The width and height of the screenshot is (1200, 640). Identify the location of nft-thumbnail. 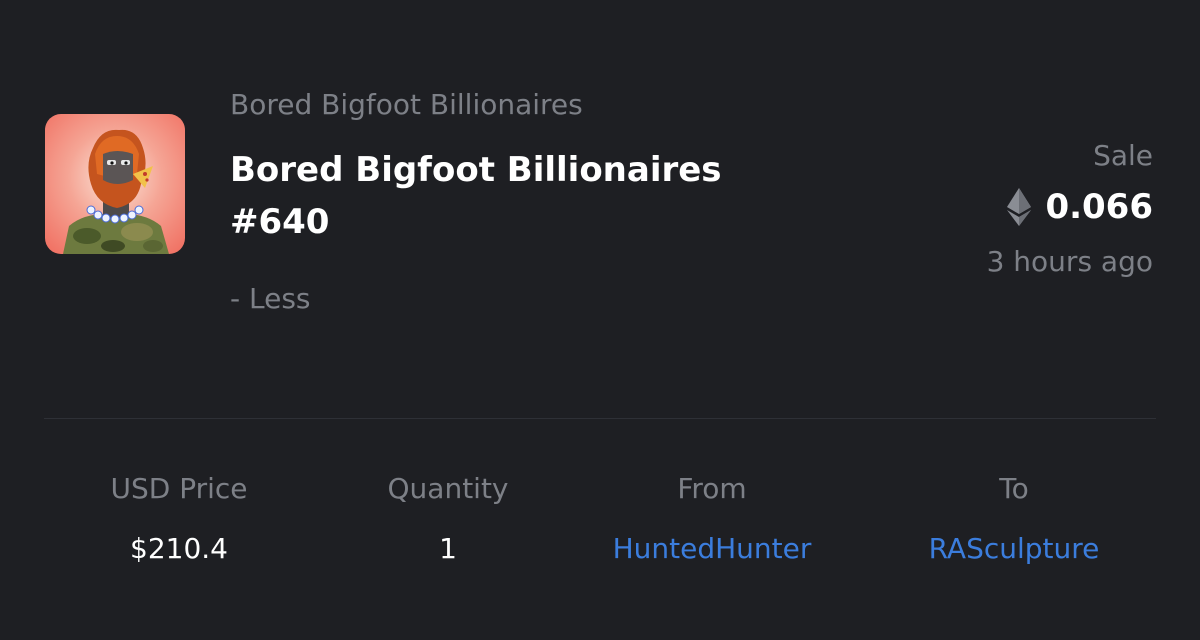
(115, 184).